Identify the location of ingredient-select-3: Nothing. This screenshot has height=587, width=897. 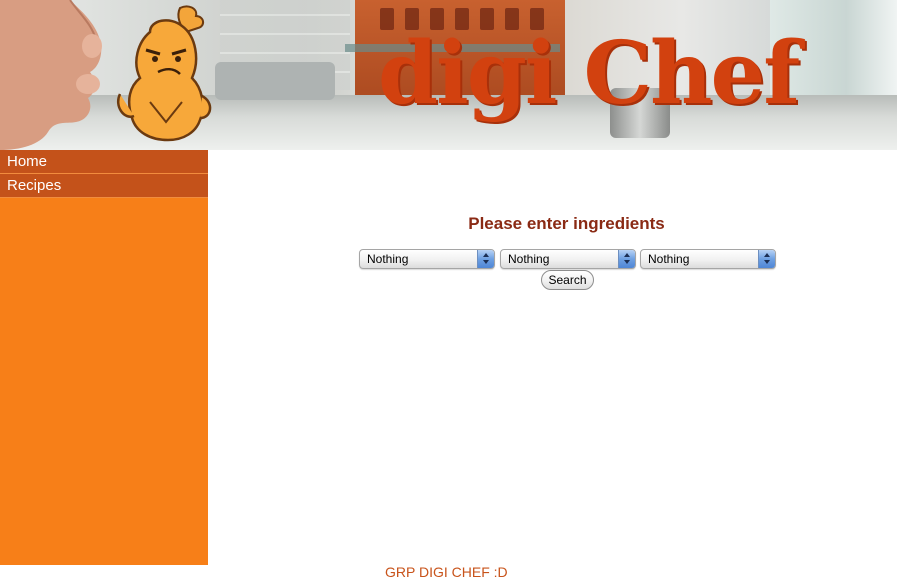
(708, 259).